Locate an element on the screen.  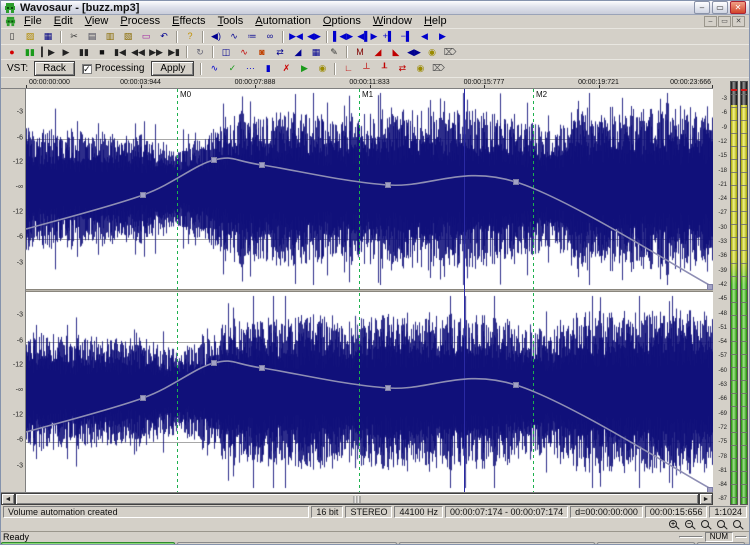
next-view-icon: ▶ is located at coordinates (442, 36).